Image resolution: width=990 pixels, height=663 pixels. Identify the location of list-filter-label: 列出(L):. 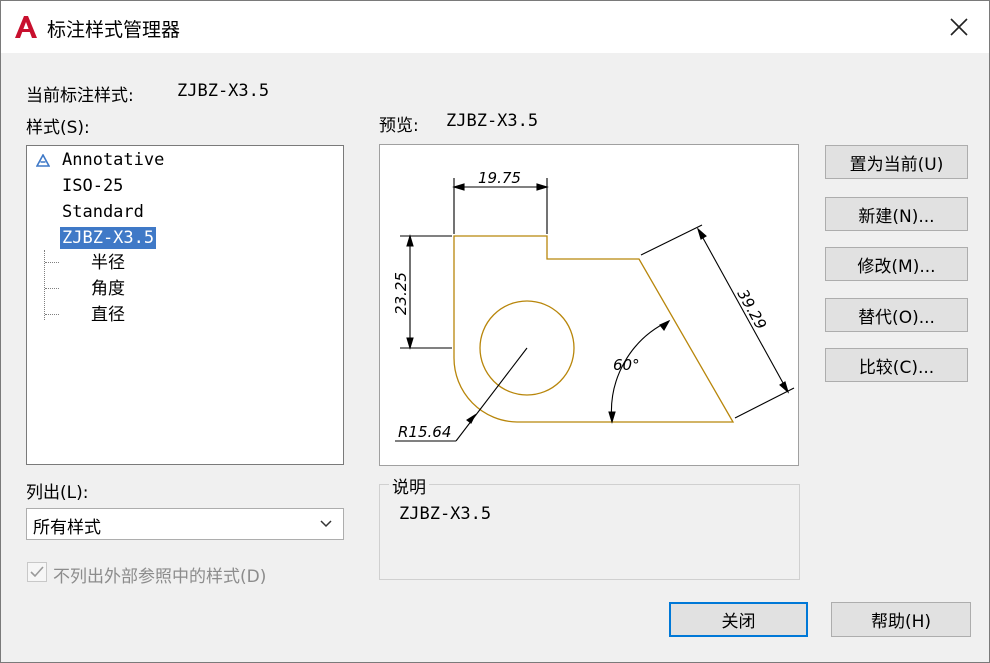
(57, 493).